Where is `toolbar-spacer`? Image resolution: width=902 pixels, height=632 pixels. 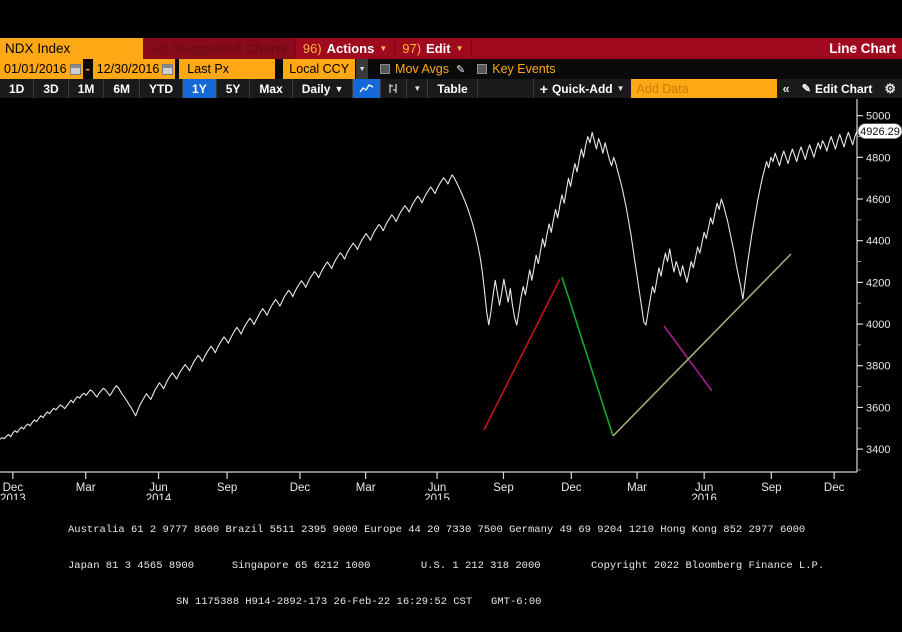
toolbar-spacer is located at coordinates (506, 88).